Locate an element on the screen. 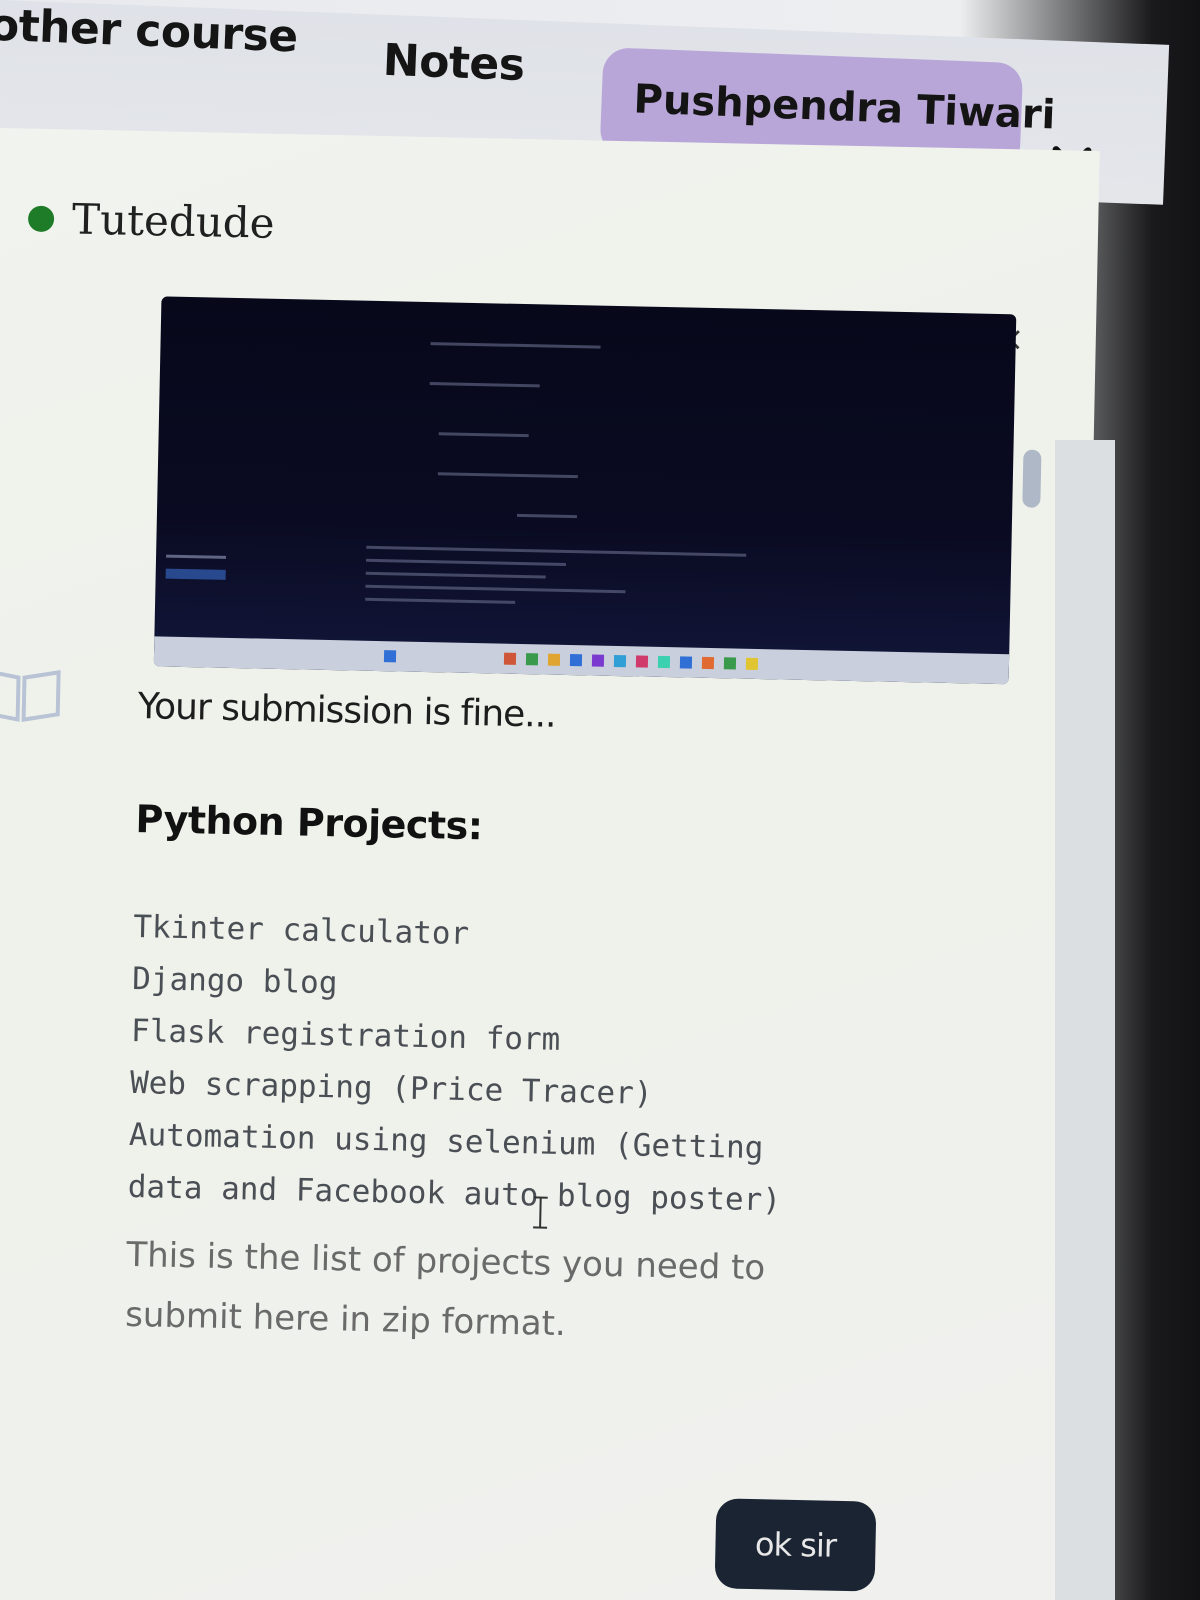 The height and width of the screenshot is (1600, 1200). nav-notes: Notes is located at coordinates (453, 63).